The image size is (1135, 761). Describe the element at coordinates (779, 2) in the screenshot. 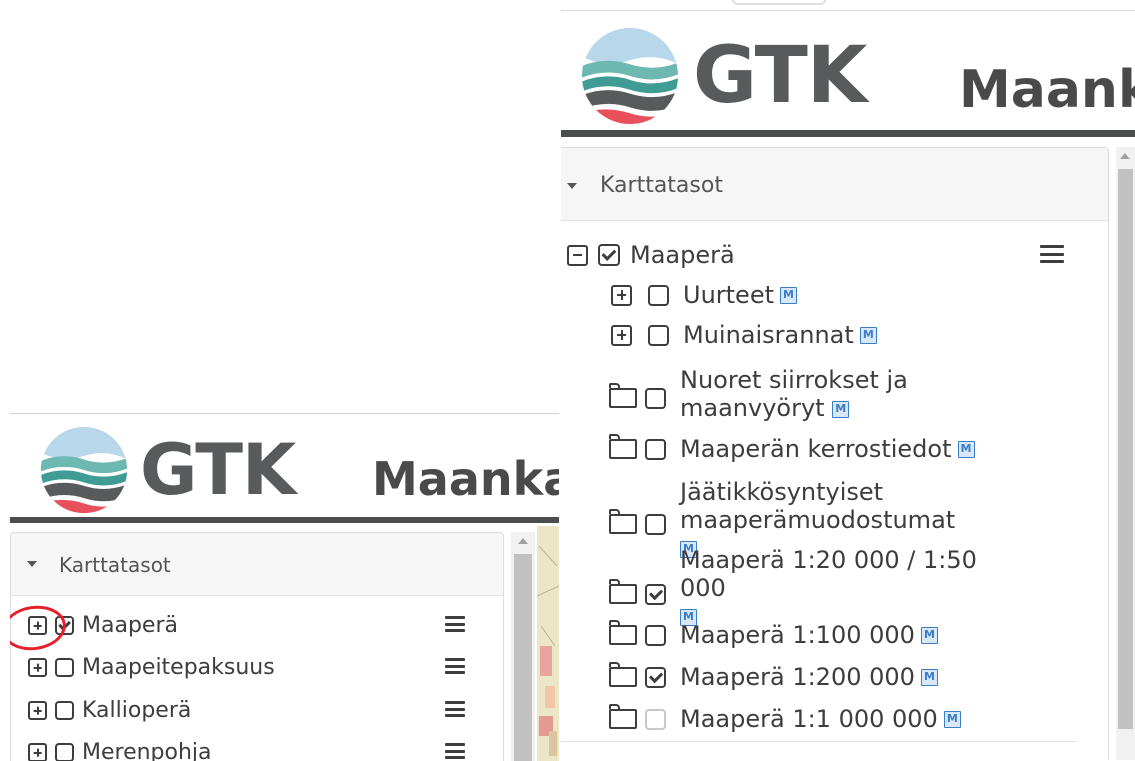

I see `tab-stub` at that location.